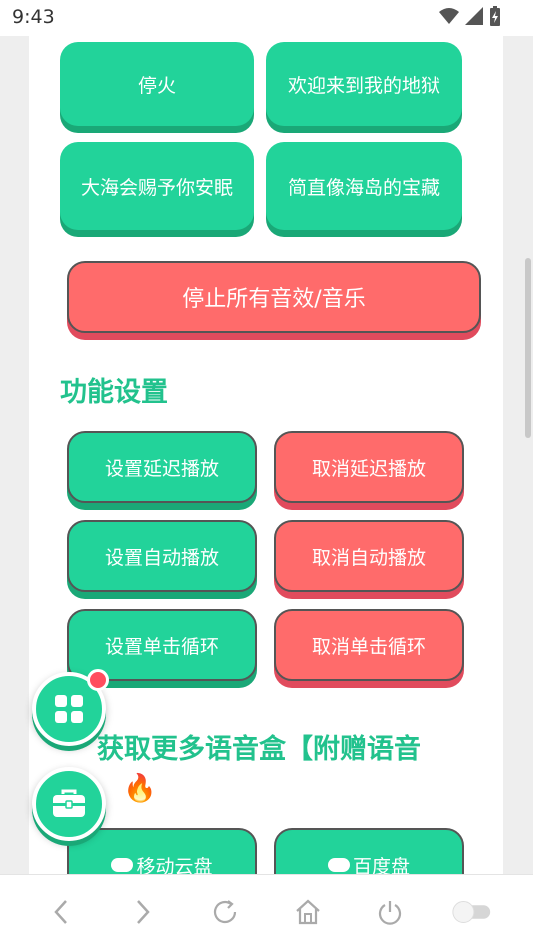  I want to click on cancel-loop-button: 取消单击循环, so click(369, 645).